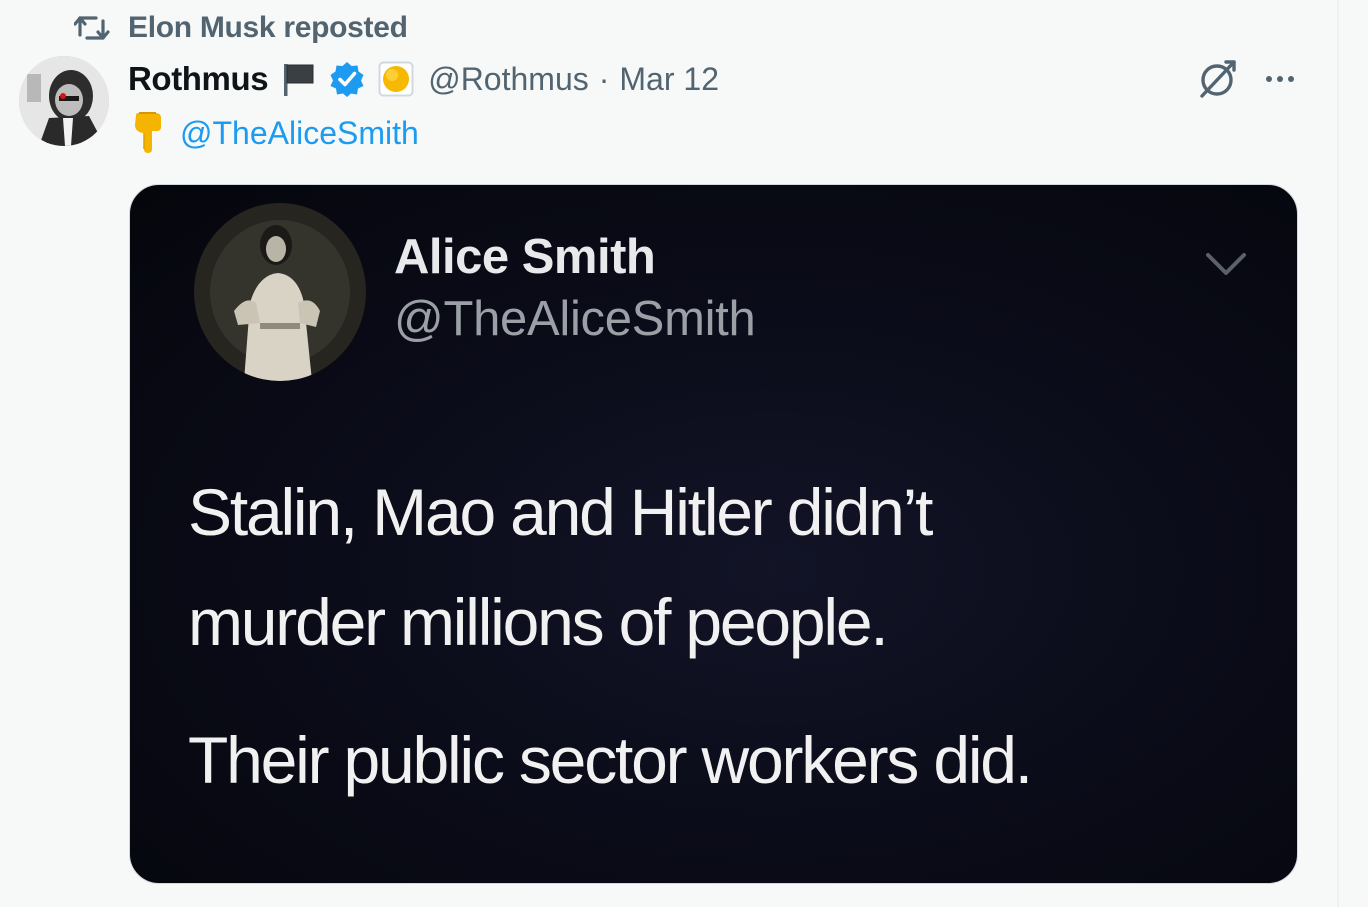 This screenshot has height=907, width=1368. What do you see at coordinates (1338, 453) in the screenshot?
I see `column-divider` at bounding box center [1338, 453].